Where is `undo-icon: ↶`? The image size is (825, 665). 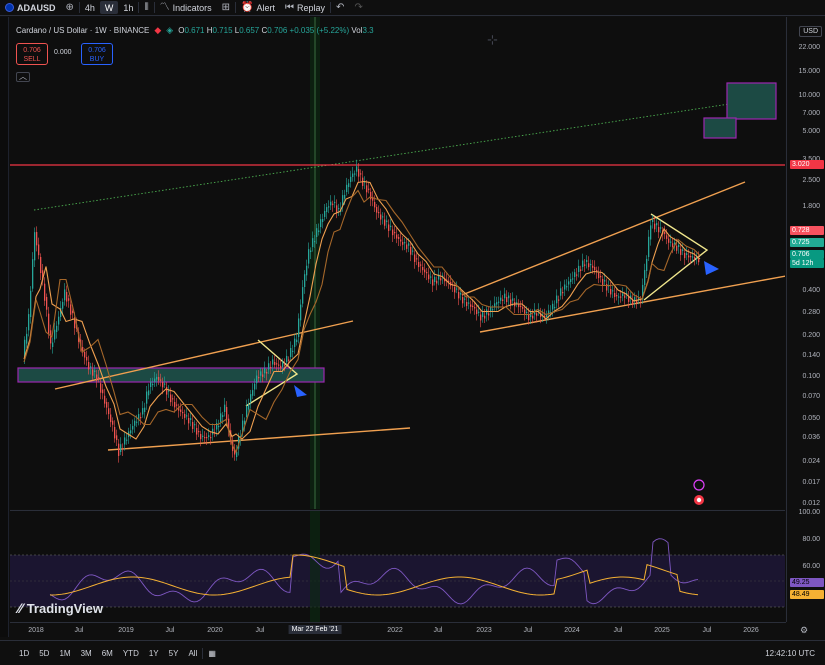 undo-icon: ↶ is located at coordinates (340, 7).